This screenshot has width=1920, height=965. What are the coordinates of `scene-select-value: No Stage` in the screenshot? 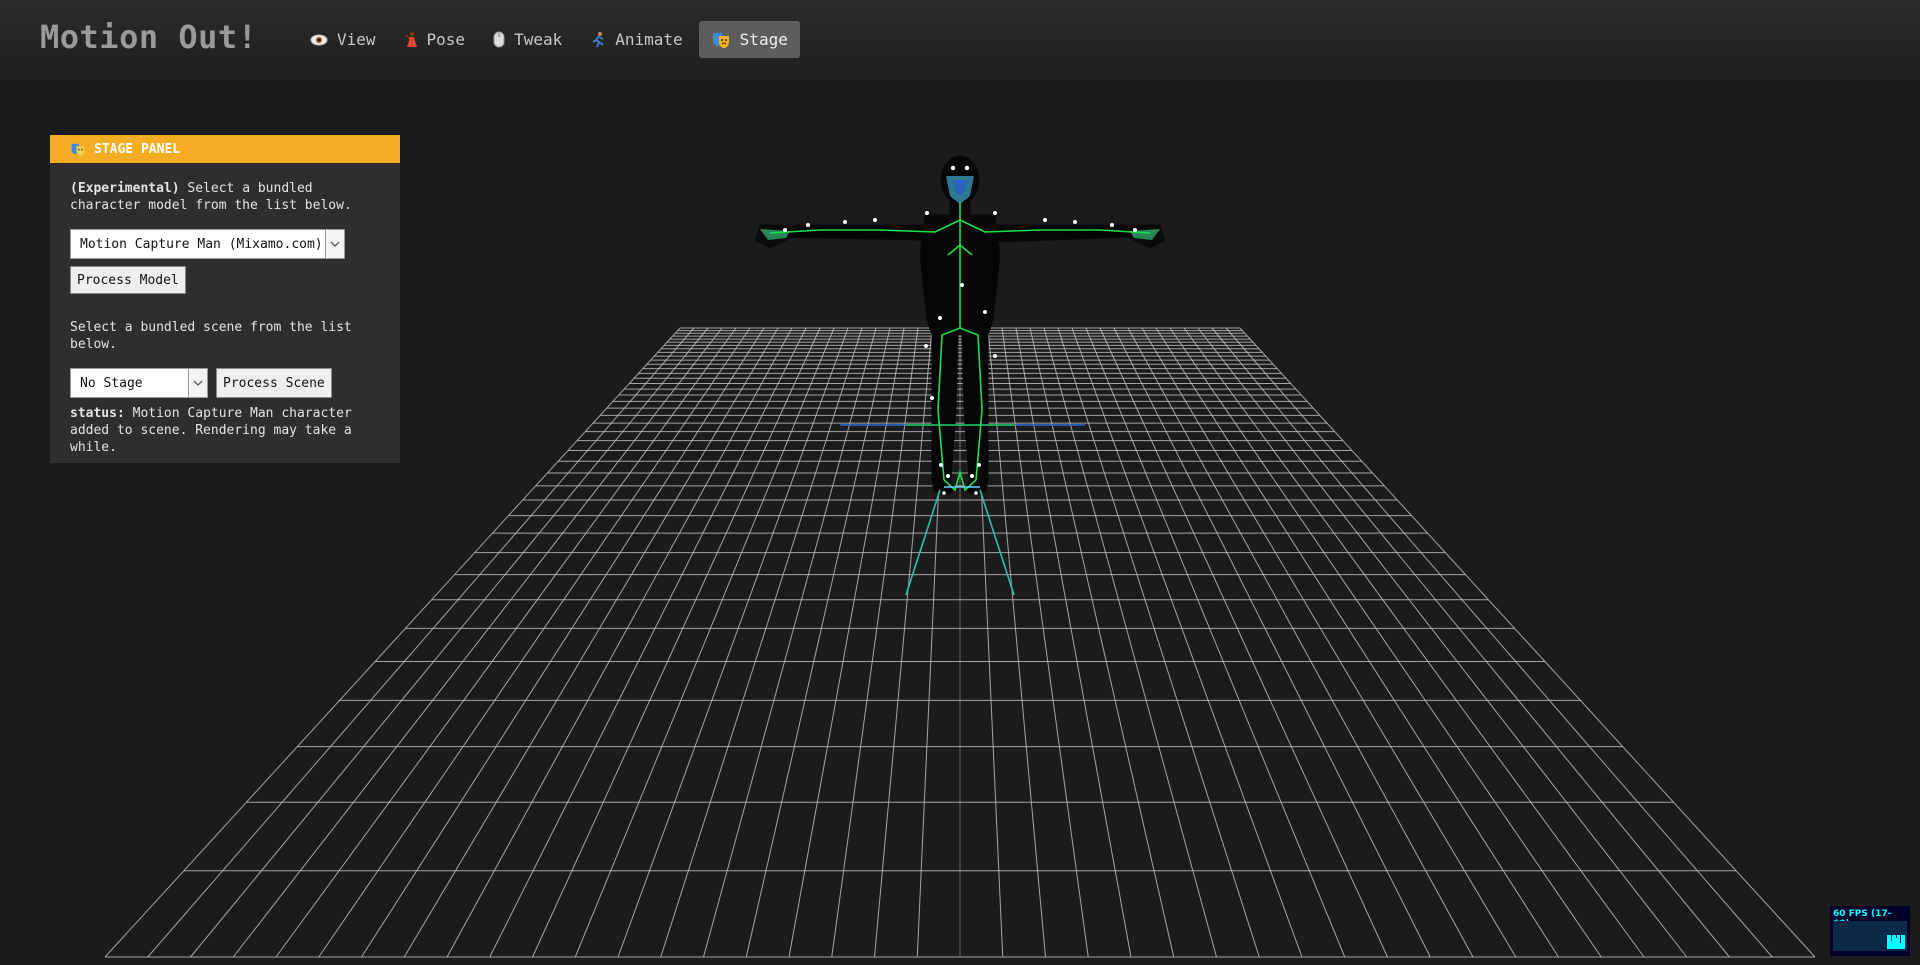 It's located at (111, 383).